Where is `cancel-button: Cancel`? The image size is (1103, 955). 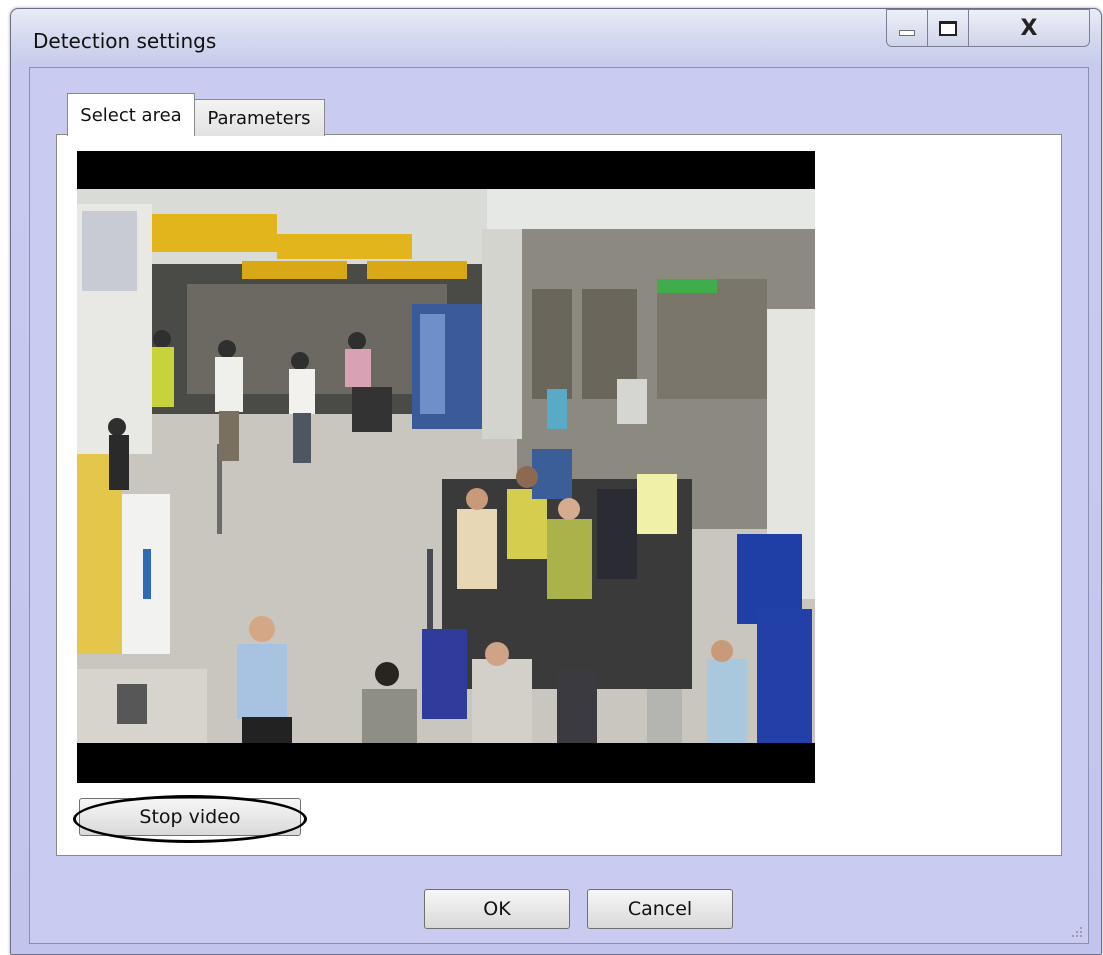 cancel-button: Cancel is located at coordinates (660, 909).